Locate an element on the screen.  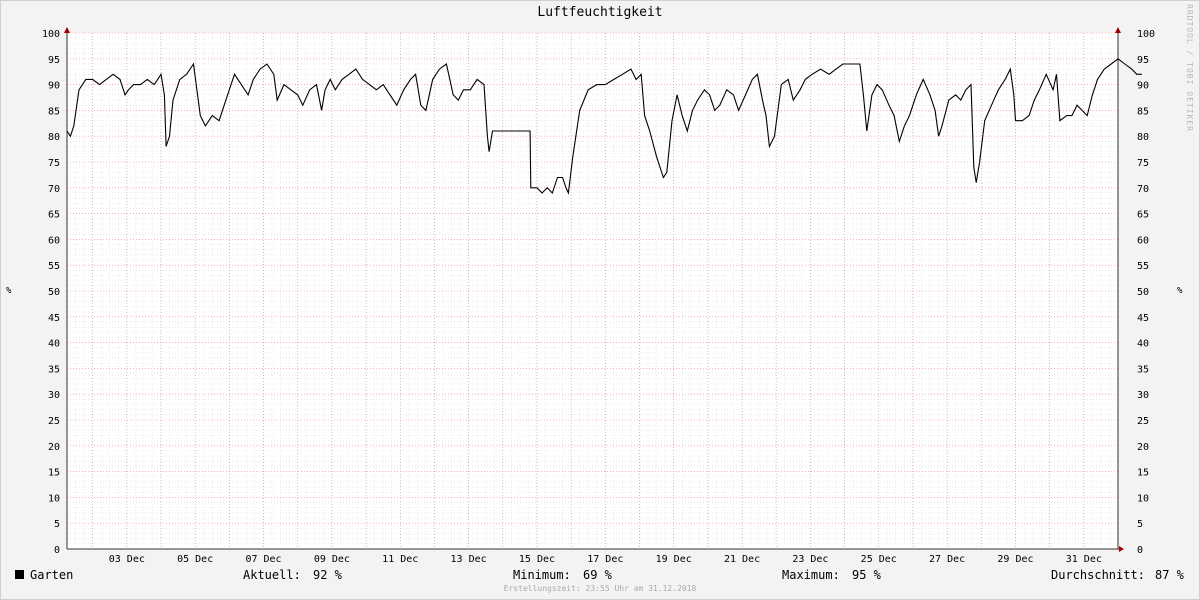
y-tick-label-right: 30 is located at coordinates (1143, 395).